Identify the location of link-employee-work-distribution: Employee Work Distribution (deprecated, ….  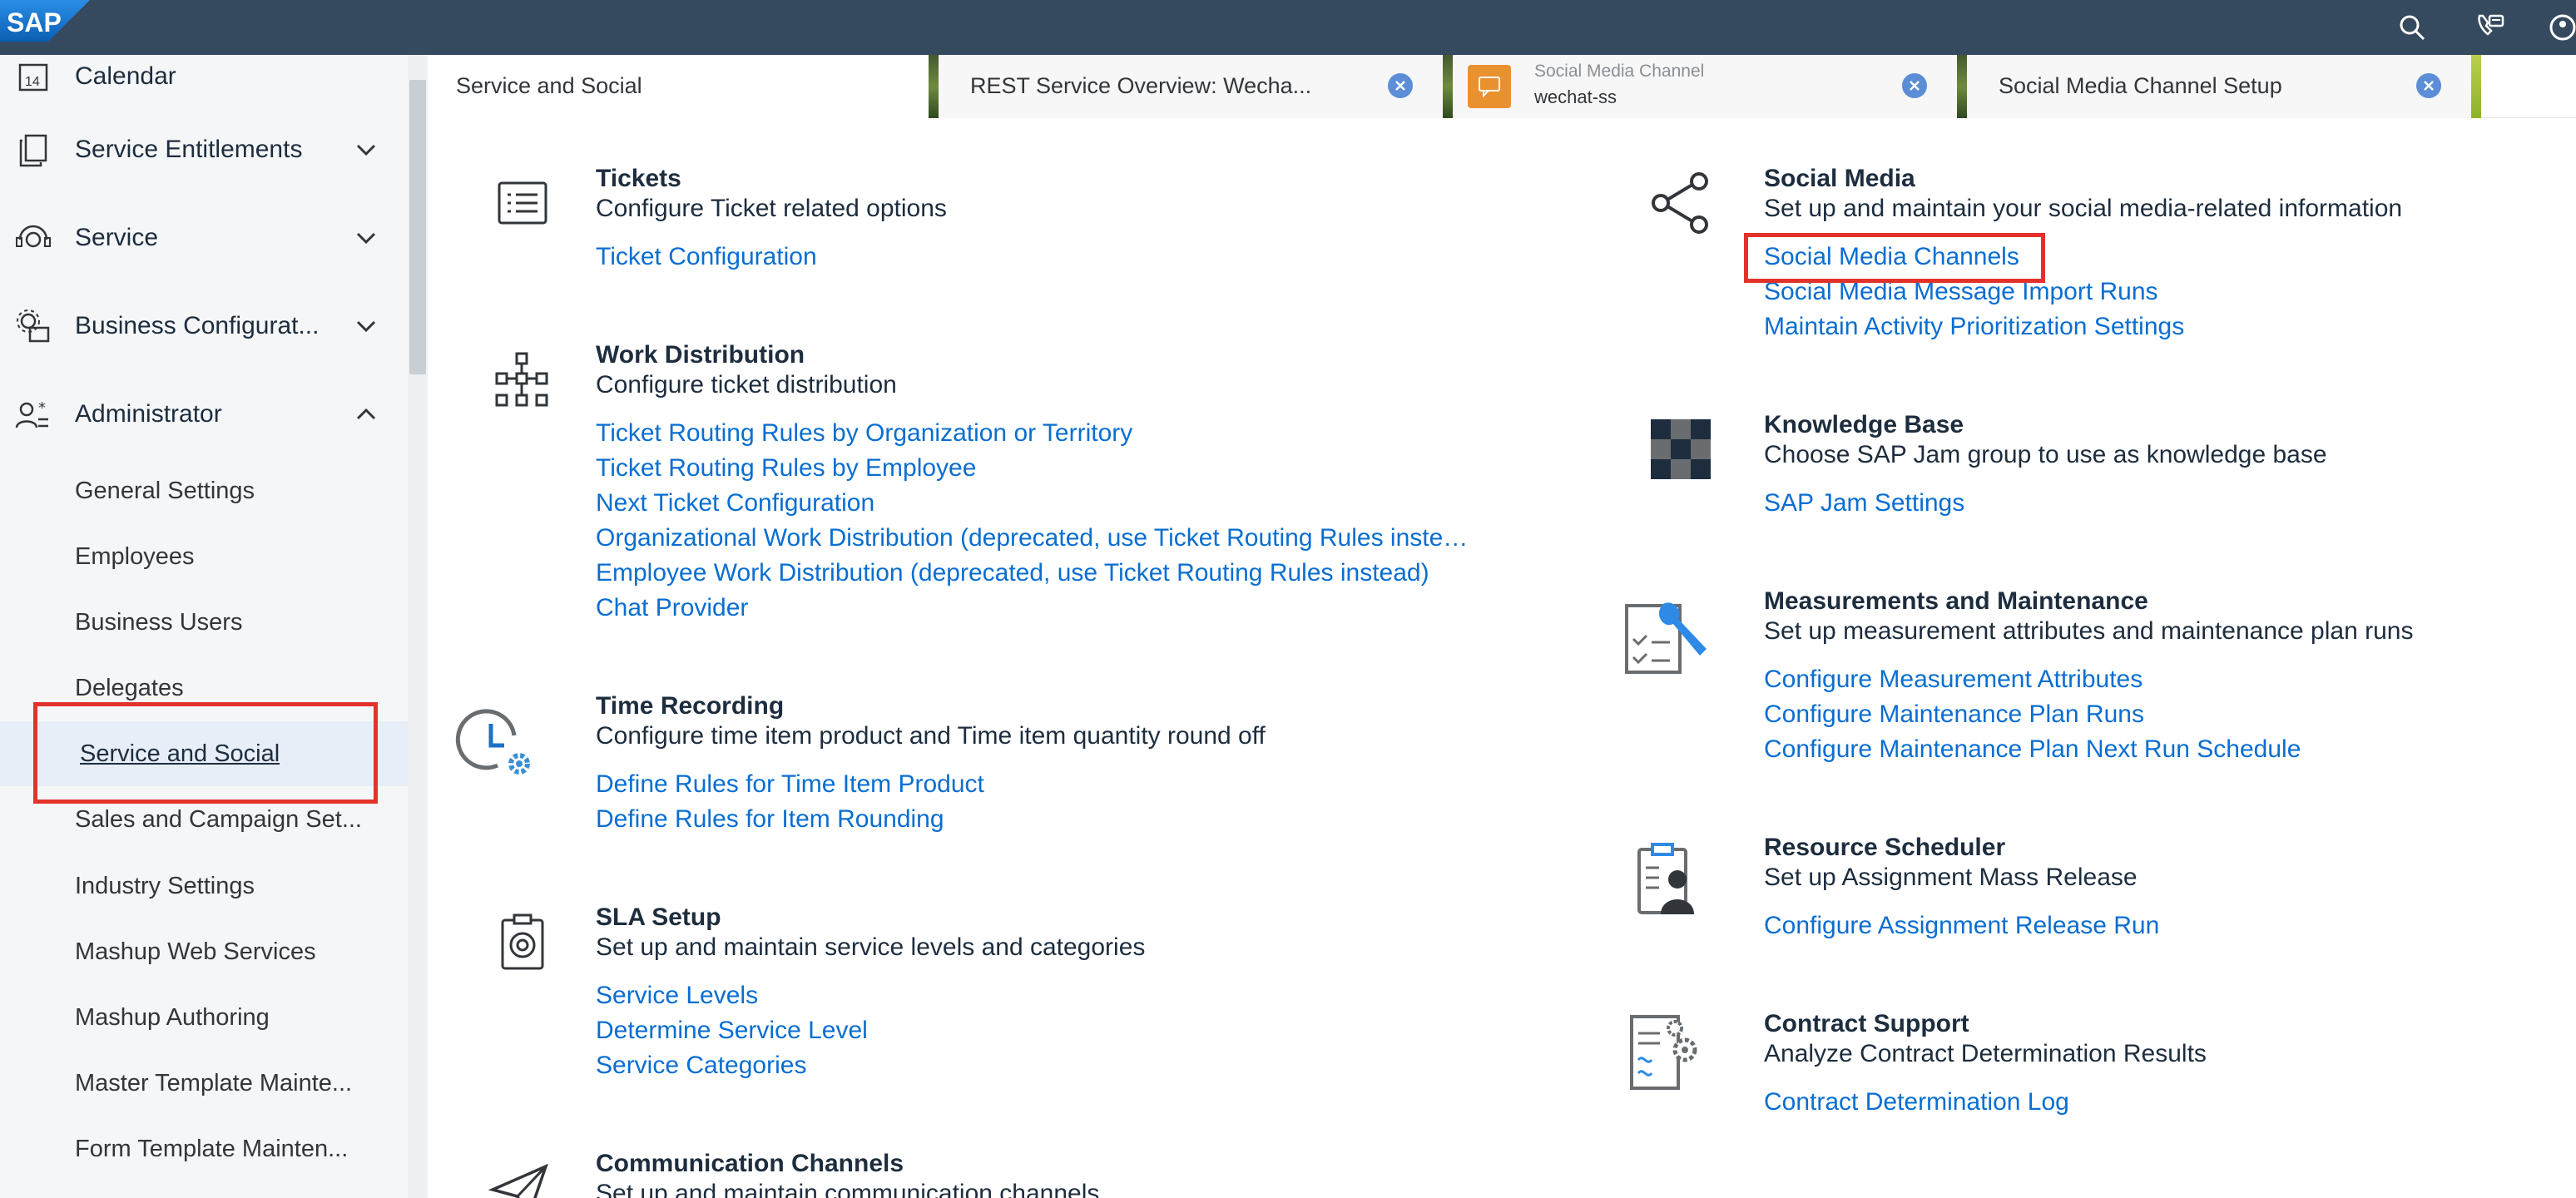
(1012, 573).